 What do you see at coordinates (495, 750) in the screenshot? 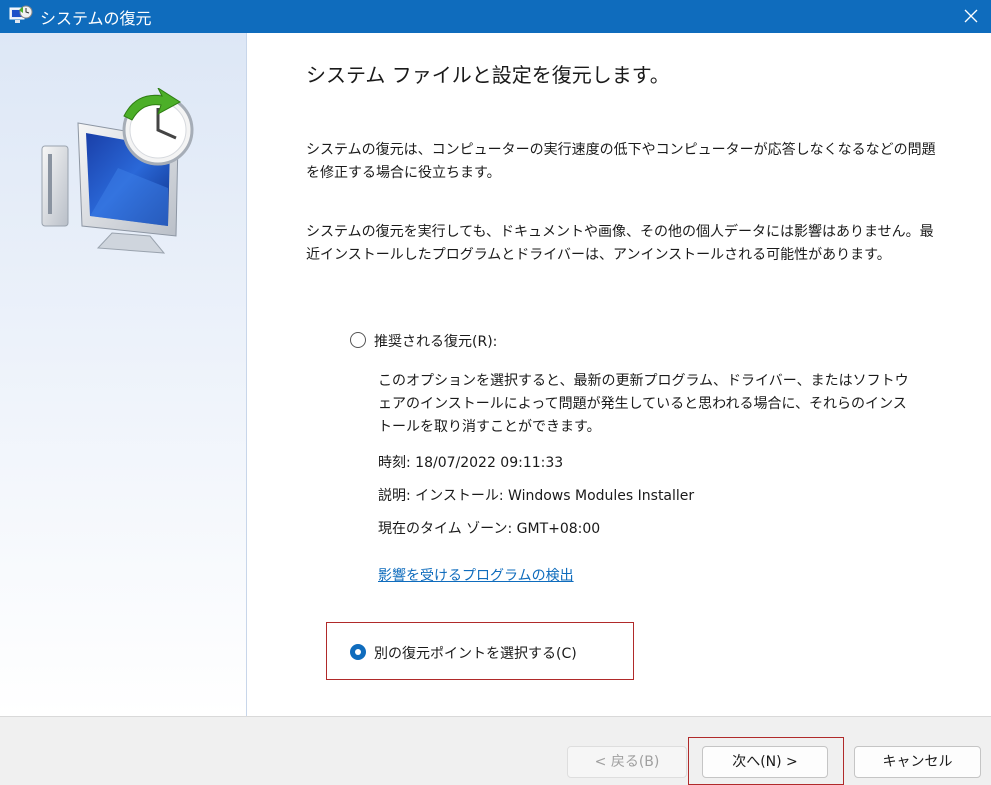
I see `button-bar: < 戻る(B) 次へ(N) > キャンセル` at bounding box center [495, 750].